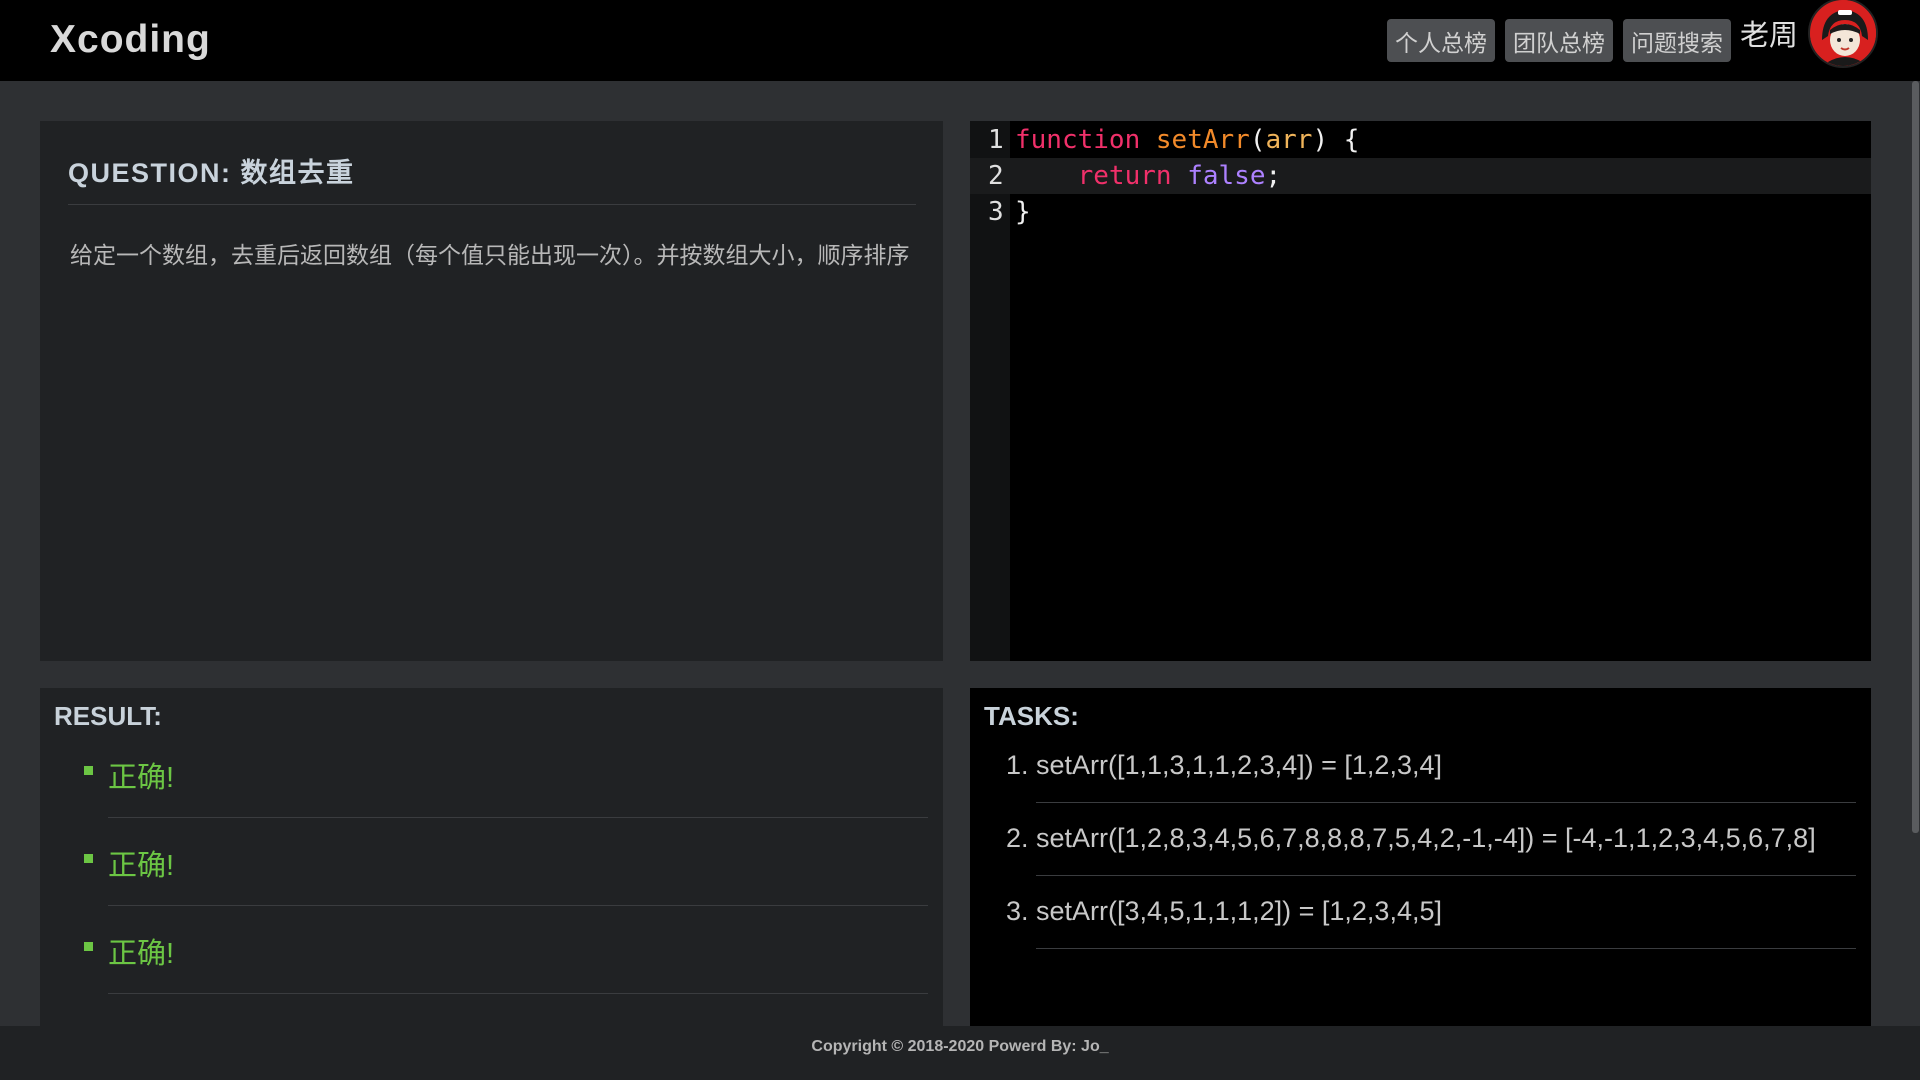  Describe the element at coordinates (1031, 716) in the screenshot. I see `tasks-heading: TASKS:` at that location.